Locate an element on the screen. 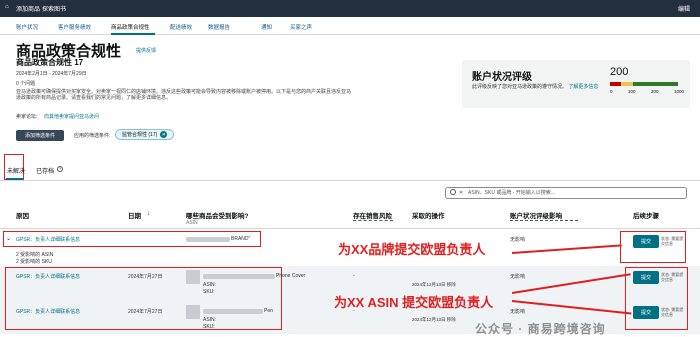 The image size is (700, 337). nav-item-policy-compliance: 商品政策合规性 is located at coordinates (130, 27).